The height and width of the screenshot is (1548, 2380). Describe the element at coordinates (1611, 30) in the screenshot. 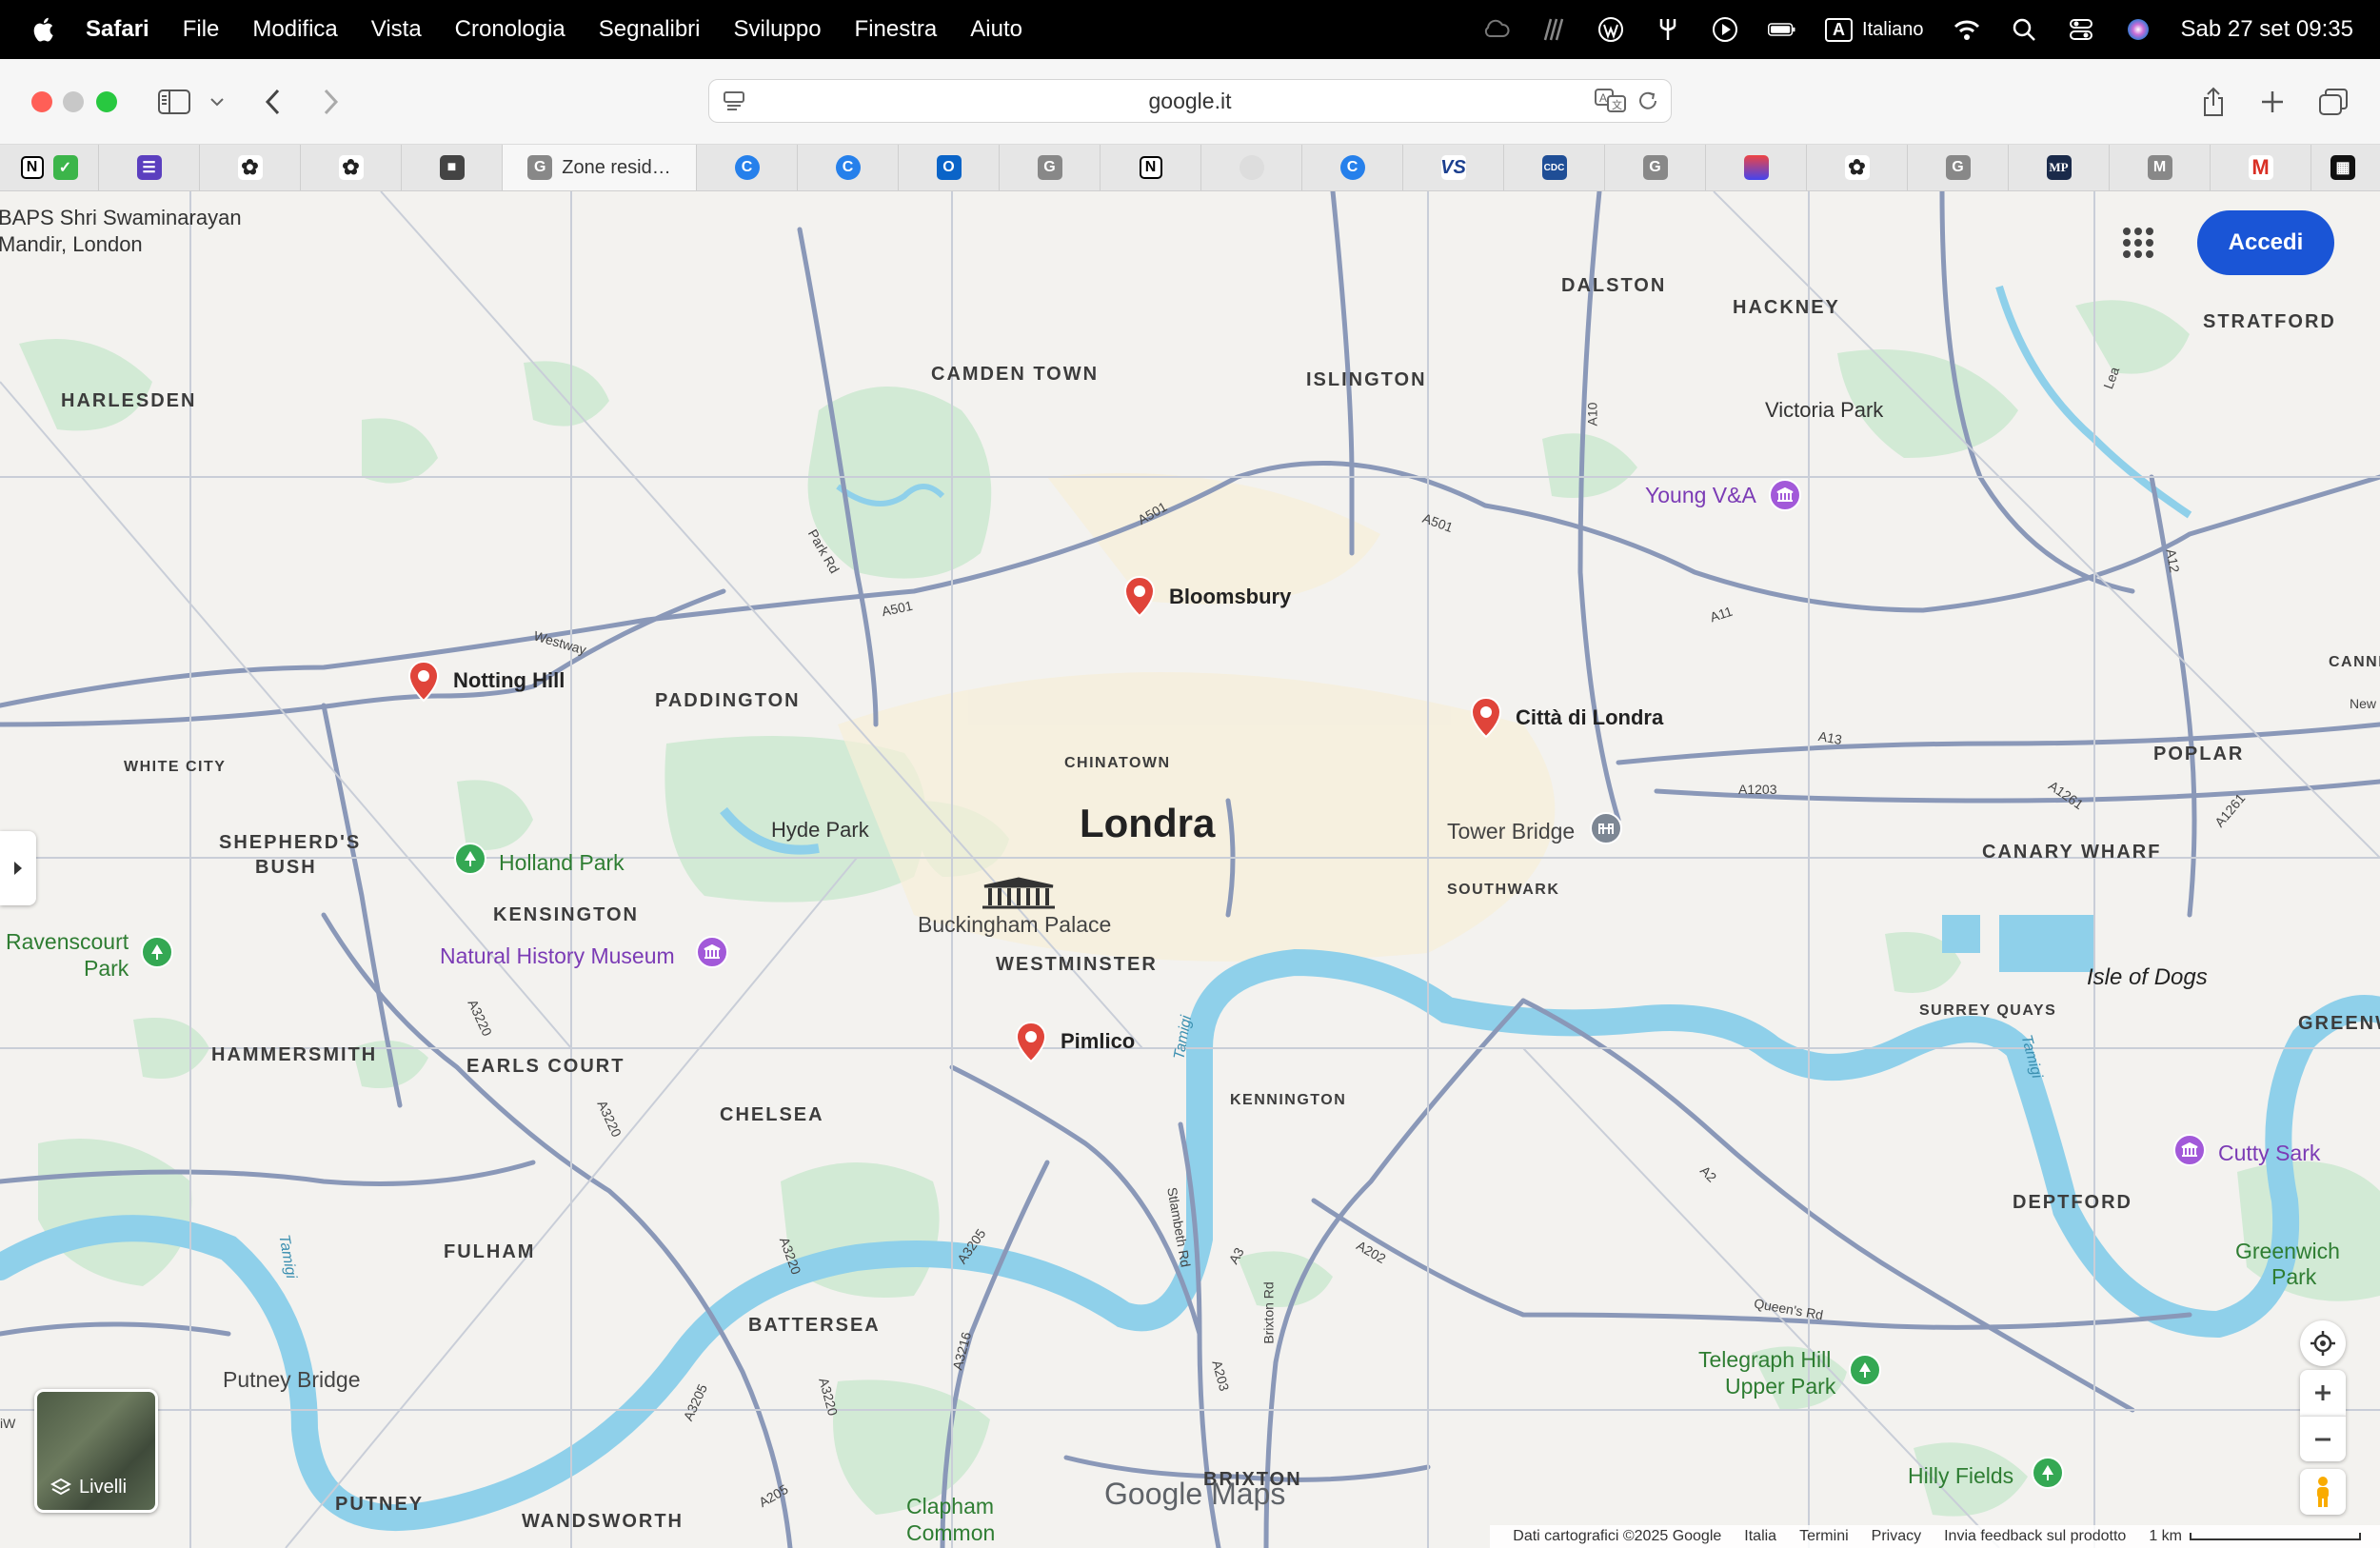

I see `wordpress-icon` at that location.